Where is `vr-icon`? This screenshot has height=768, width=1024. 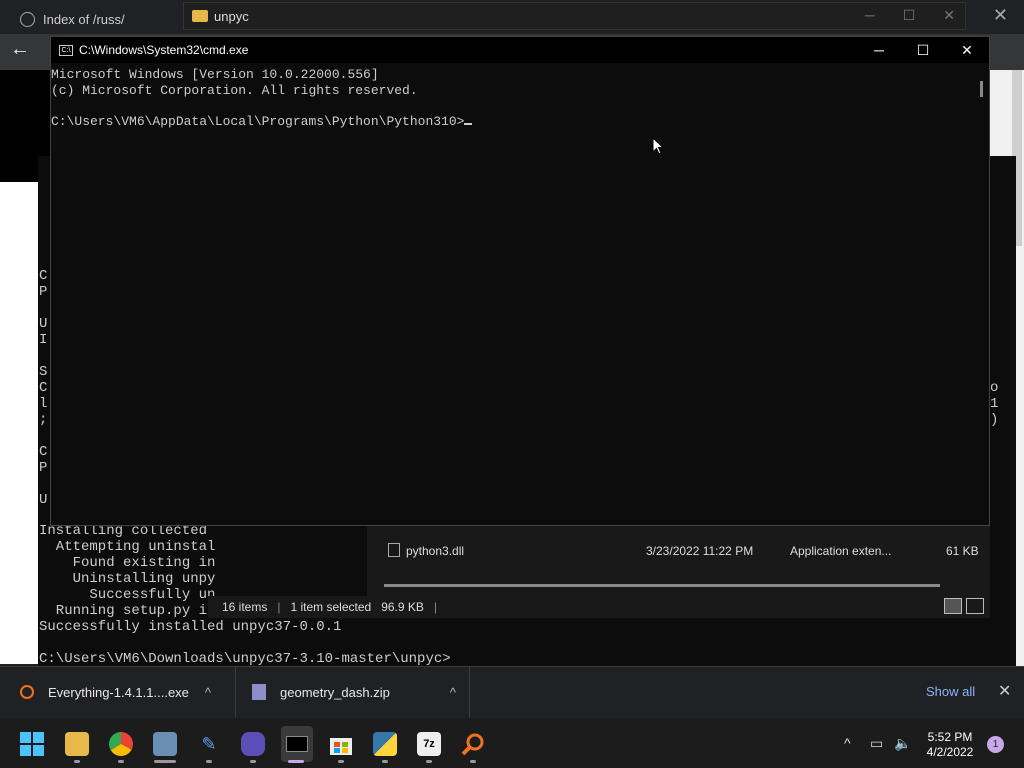 vr-icon is located at coordinates (253, 744).